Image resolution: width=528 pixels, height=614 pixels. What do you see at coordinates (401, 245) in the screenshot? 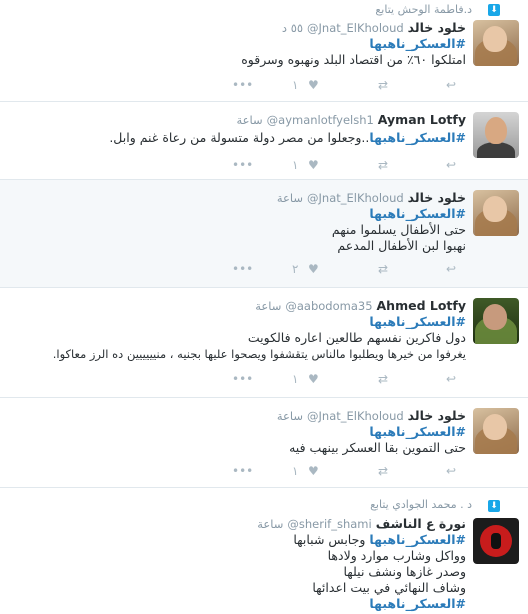
I see `tweet-line: نهبوا لبن الأطفال المدعم` at bounding box center [401, 245].